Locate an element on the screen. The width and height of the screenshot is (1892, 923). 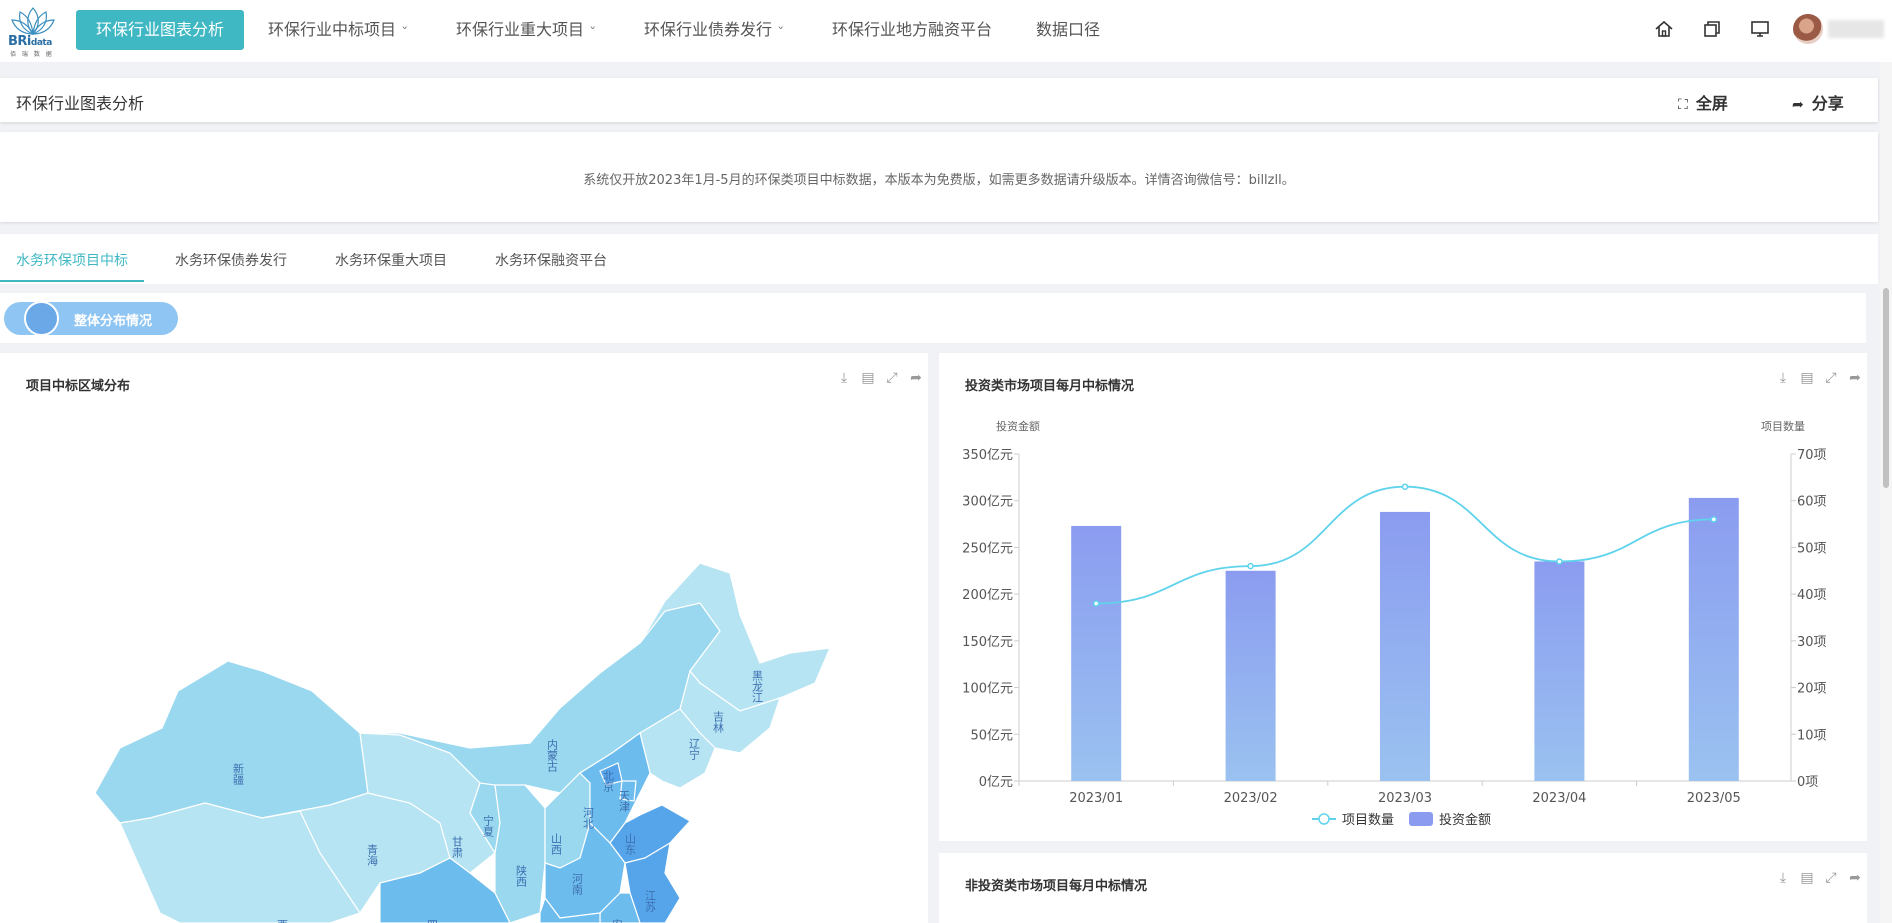
y-tick-label-left: 100亿元 is located at coordinates (987, 689).